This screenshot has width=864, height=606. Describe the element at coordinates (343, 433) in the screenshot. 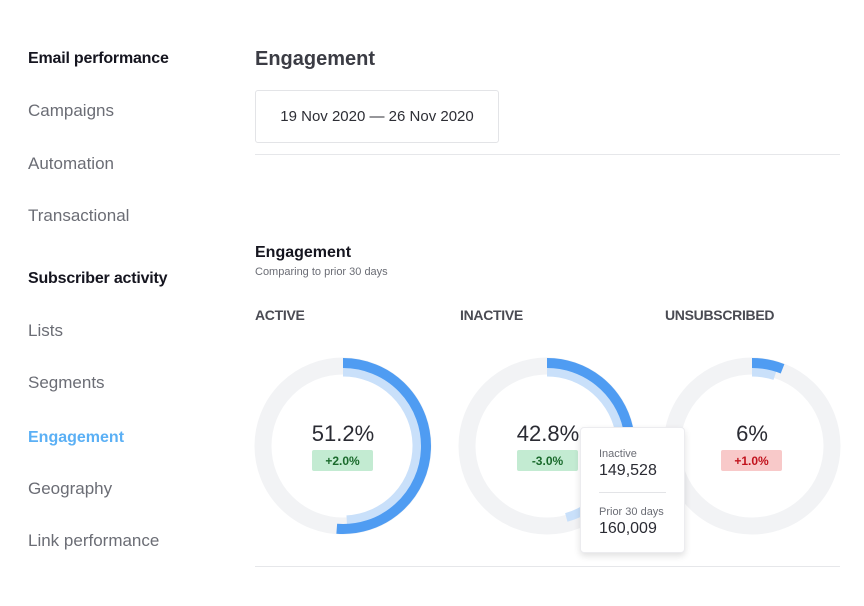

I see `ring-value-active: 51.2%` at that location.